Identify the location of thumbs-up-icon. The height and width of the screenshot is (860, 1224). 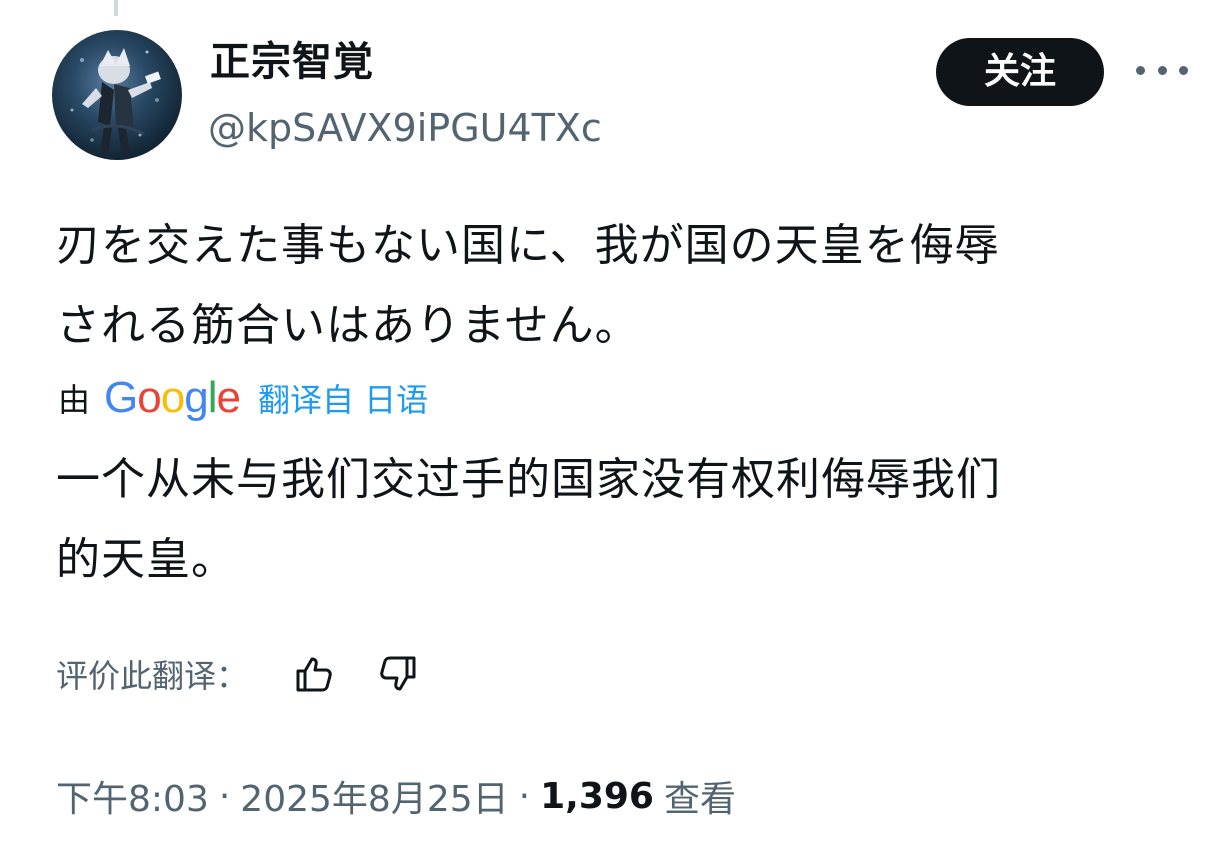
(314, 674).